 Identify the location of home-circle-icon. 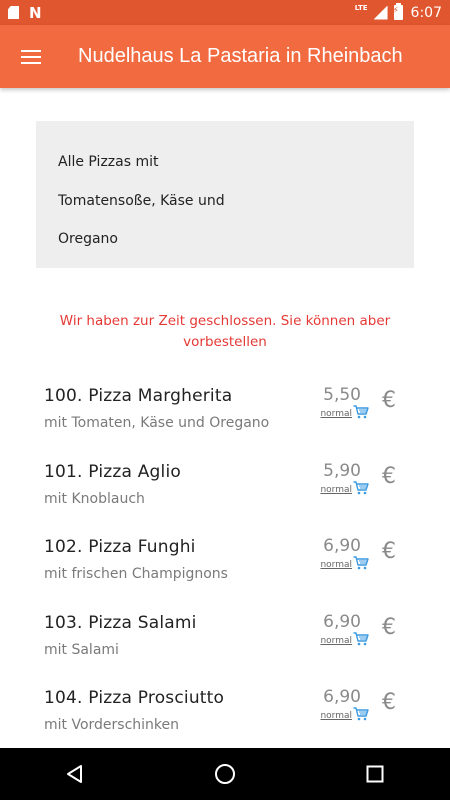
(225, 774).